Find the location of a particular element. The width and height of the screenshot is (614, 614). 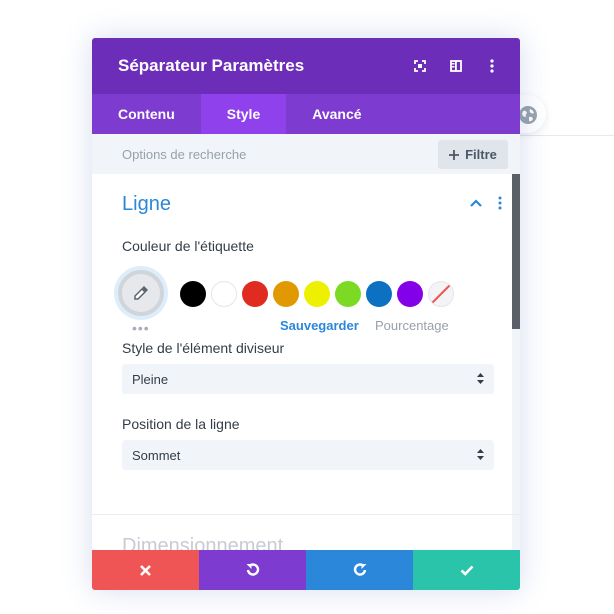

swatch-purple is located at coordinates (410, 294).